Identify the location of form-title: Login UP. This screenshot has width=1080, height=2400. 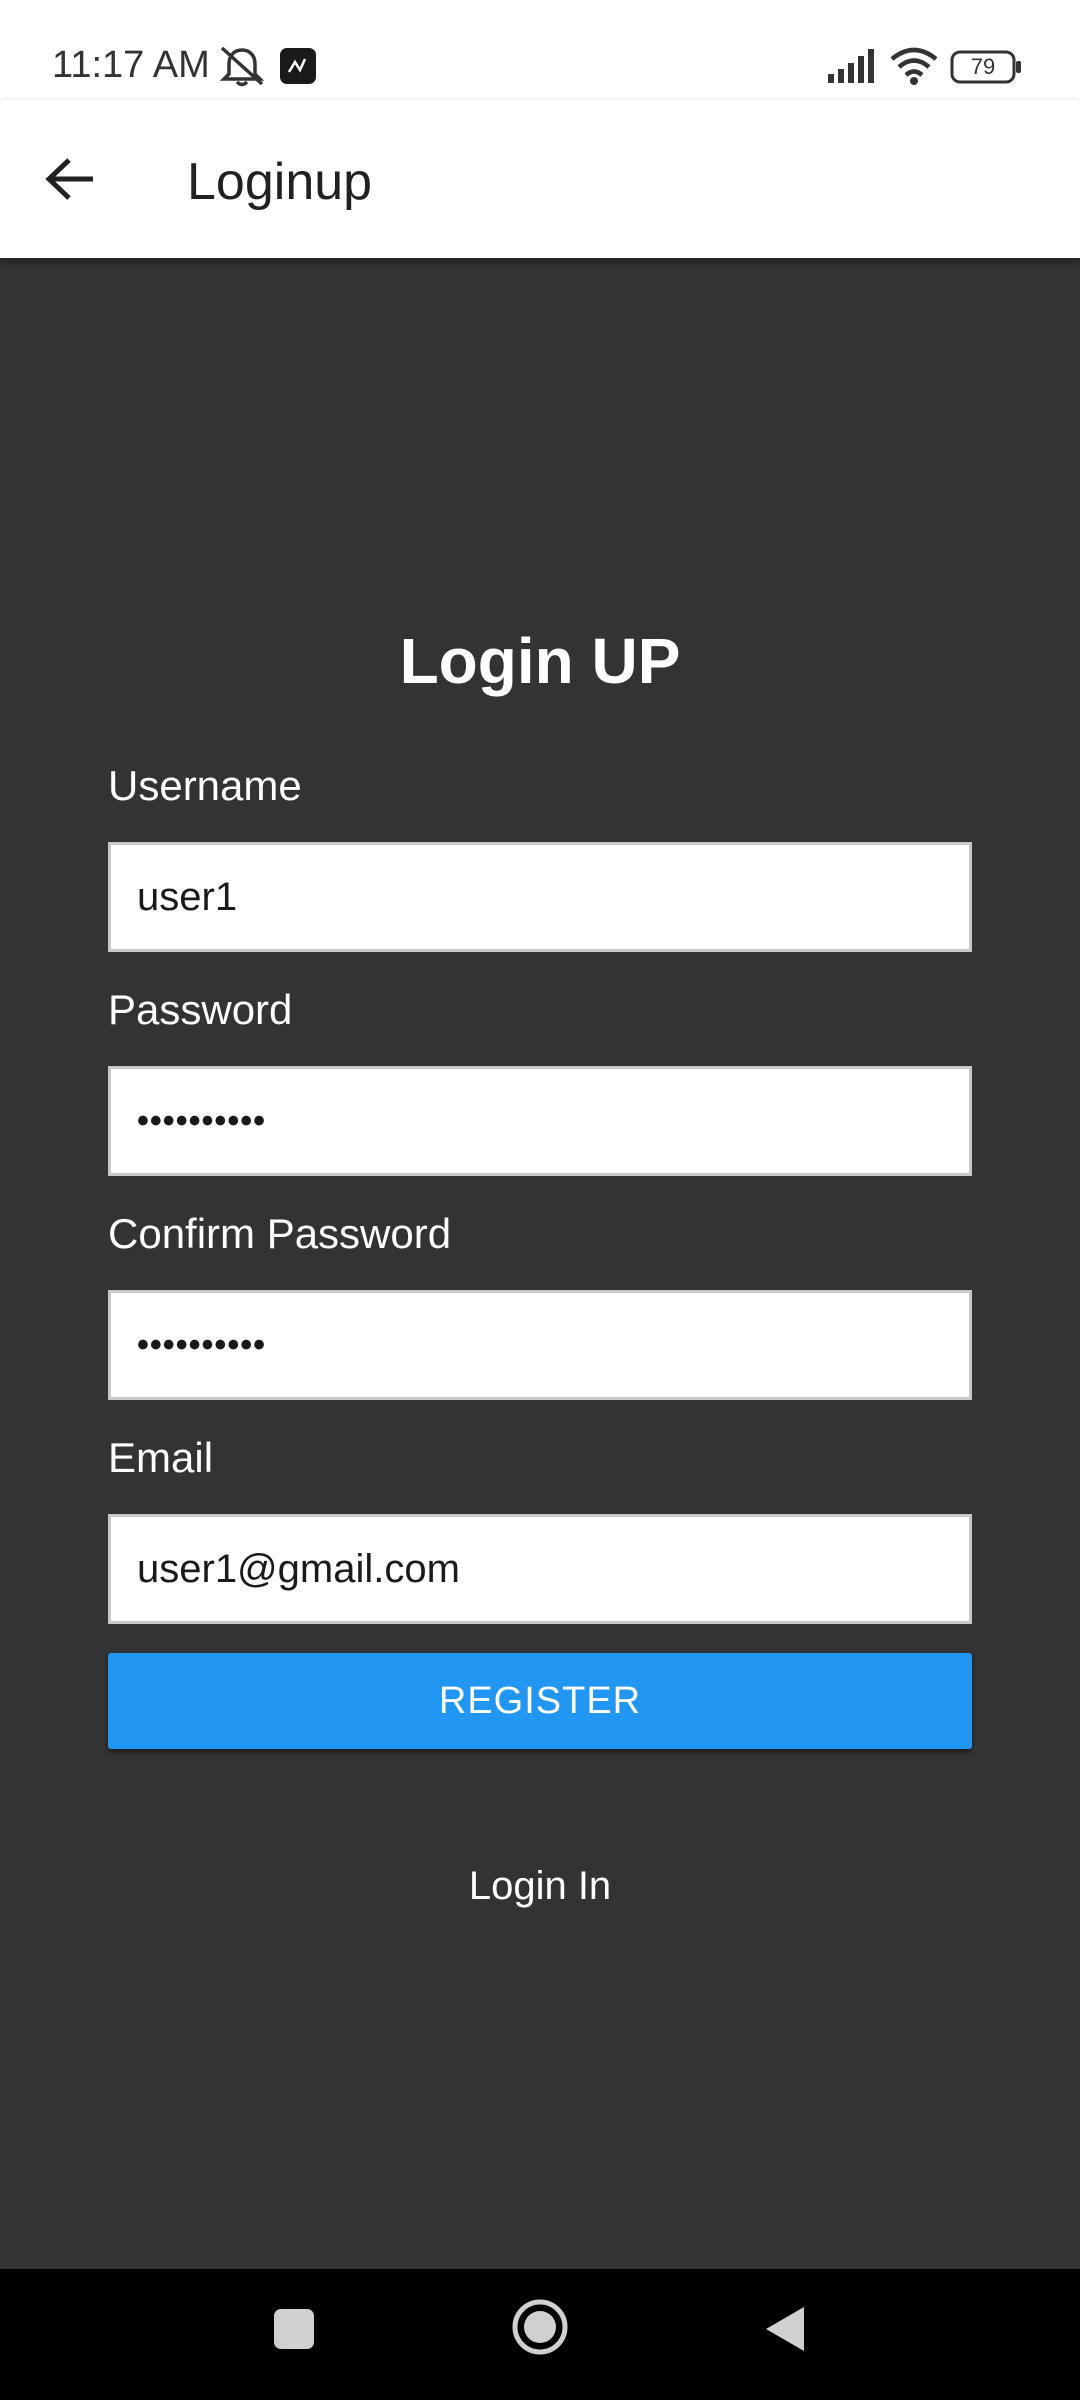
(540, 661).